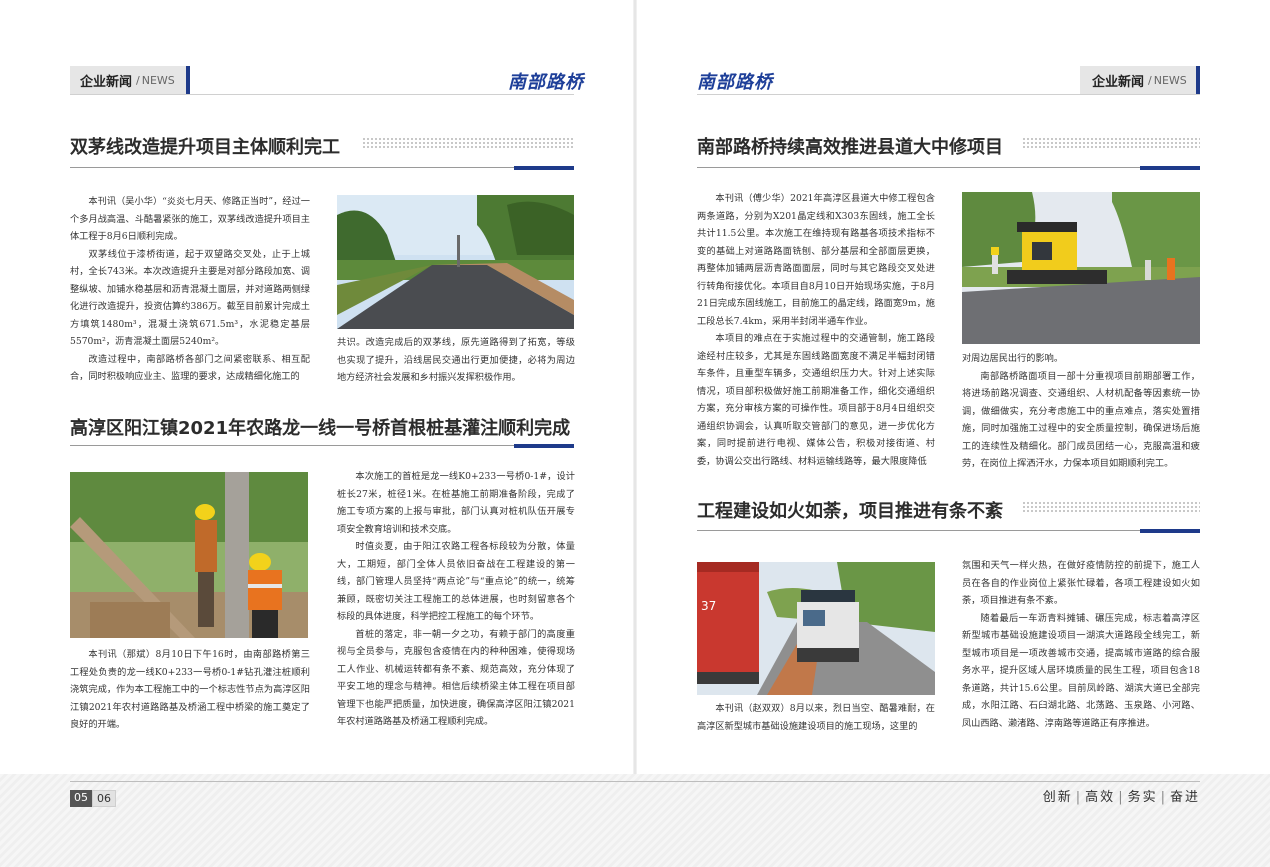 This screenshot has width=1270, height=867. What do you see at coordinates (635, 781) in the screenshot?
I see `footer-rule` at bounding box center [635, 781].